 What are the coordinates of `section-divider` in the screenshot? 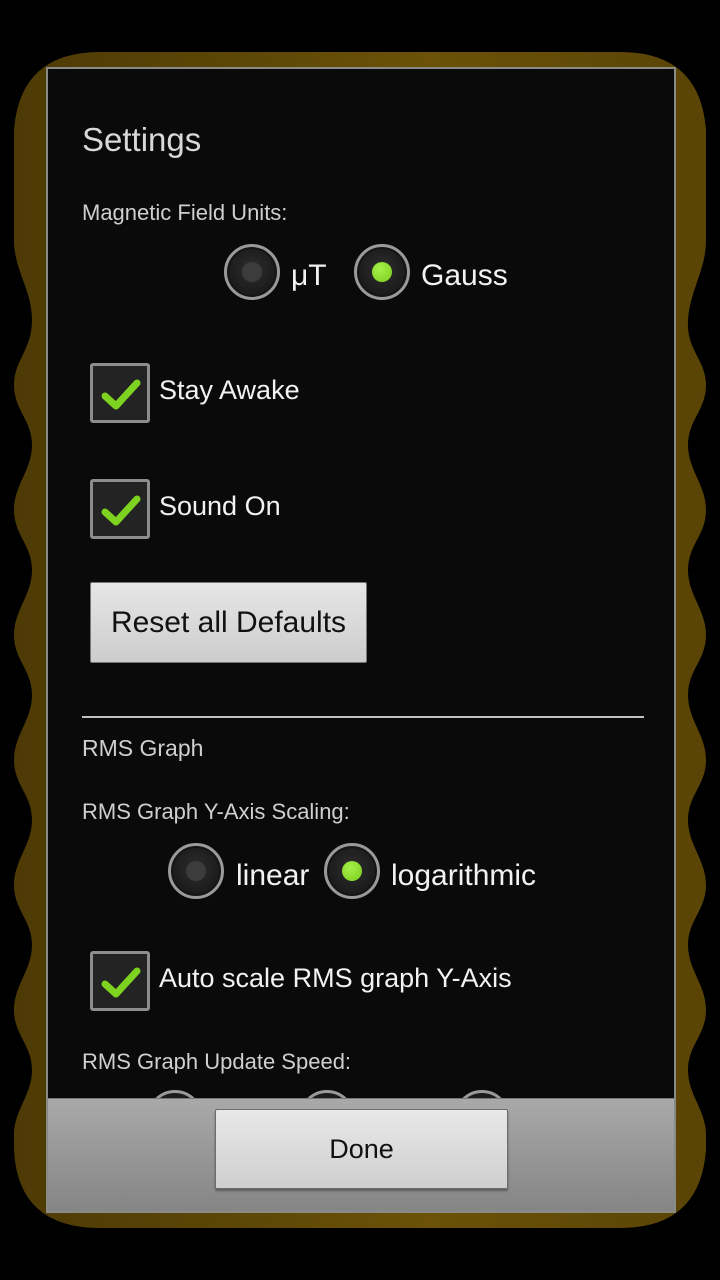 It's located at (363, 717).